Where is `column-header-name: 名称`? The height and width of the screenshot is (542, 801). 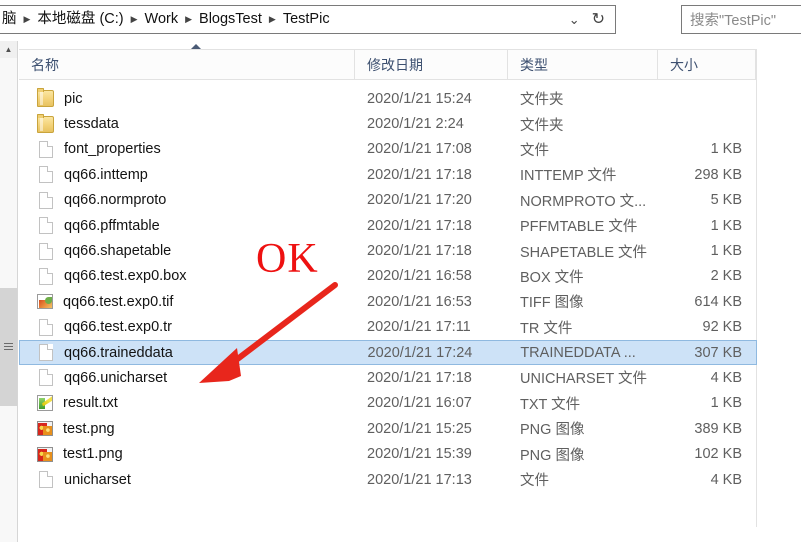
column-header-name: 名称 is located at coordinates (187, 64).